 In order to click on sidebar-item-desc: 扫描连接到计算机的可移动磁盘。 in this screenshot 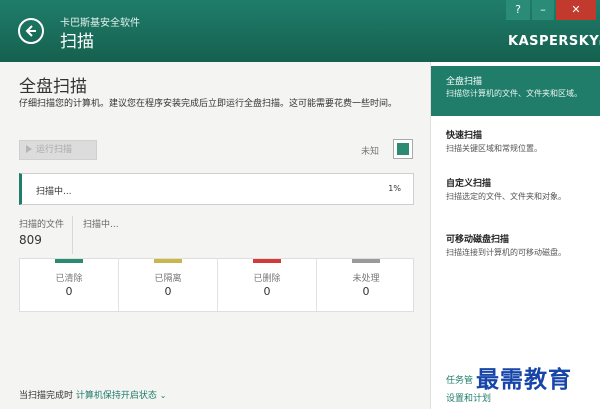, I will do `click(506, 252)`.